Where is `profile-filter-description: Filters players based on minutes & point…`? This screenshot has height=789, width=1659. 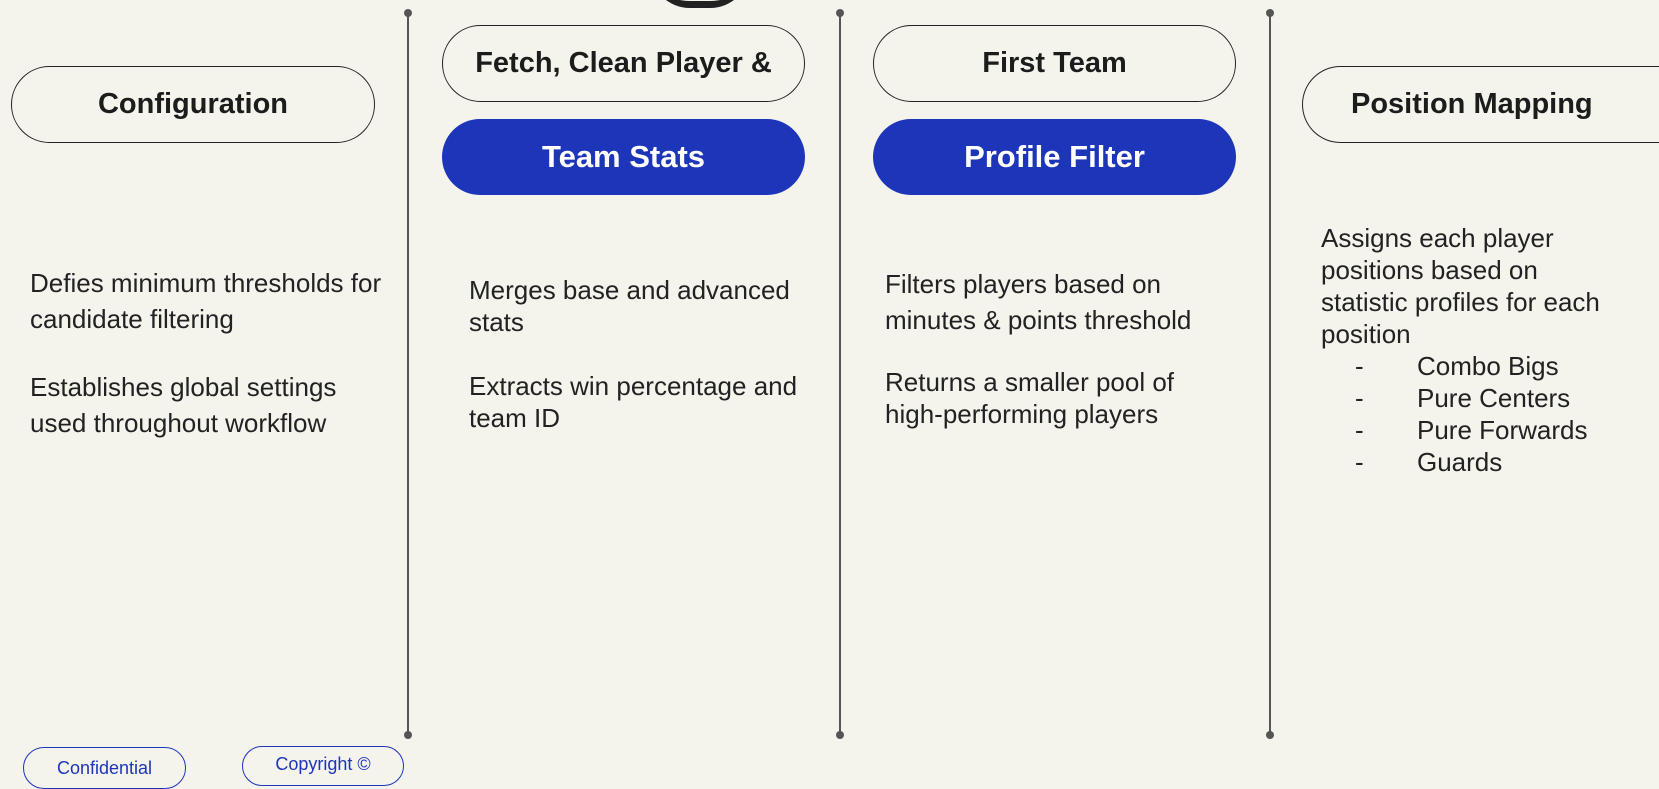
profile-filter-description: Filters players based on minutes & point… is located at coordinates (1055, 348).